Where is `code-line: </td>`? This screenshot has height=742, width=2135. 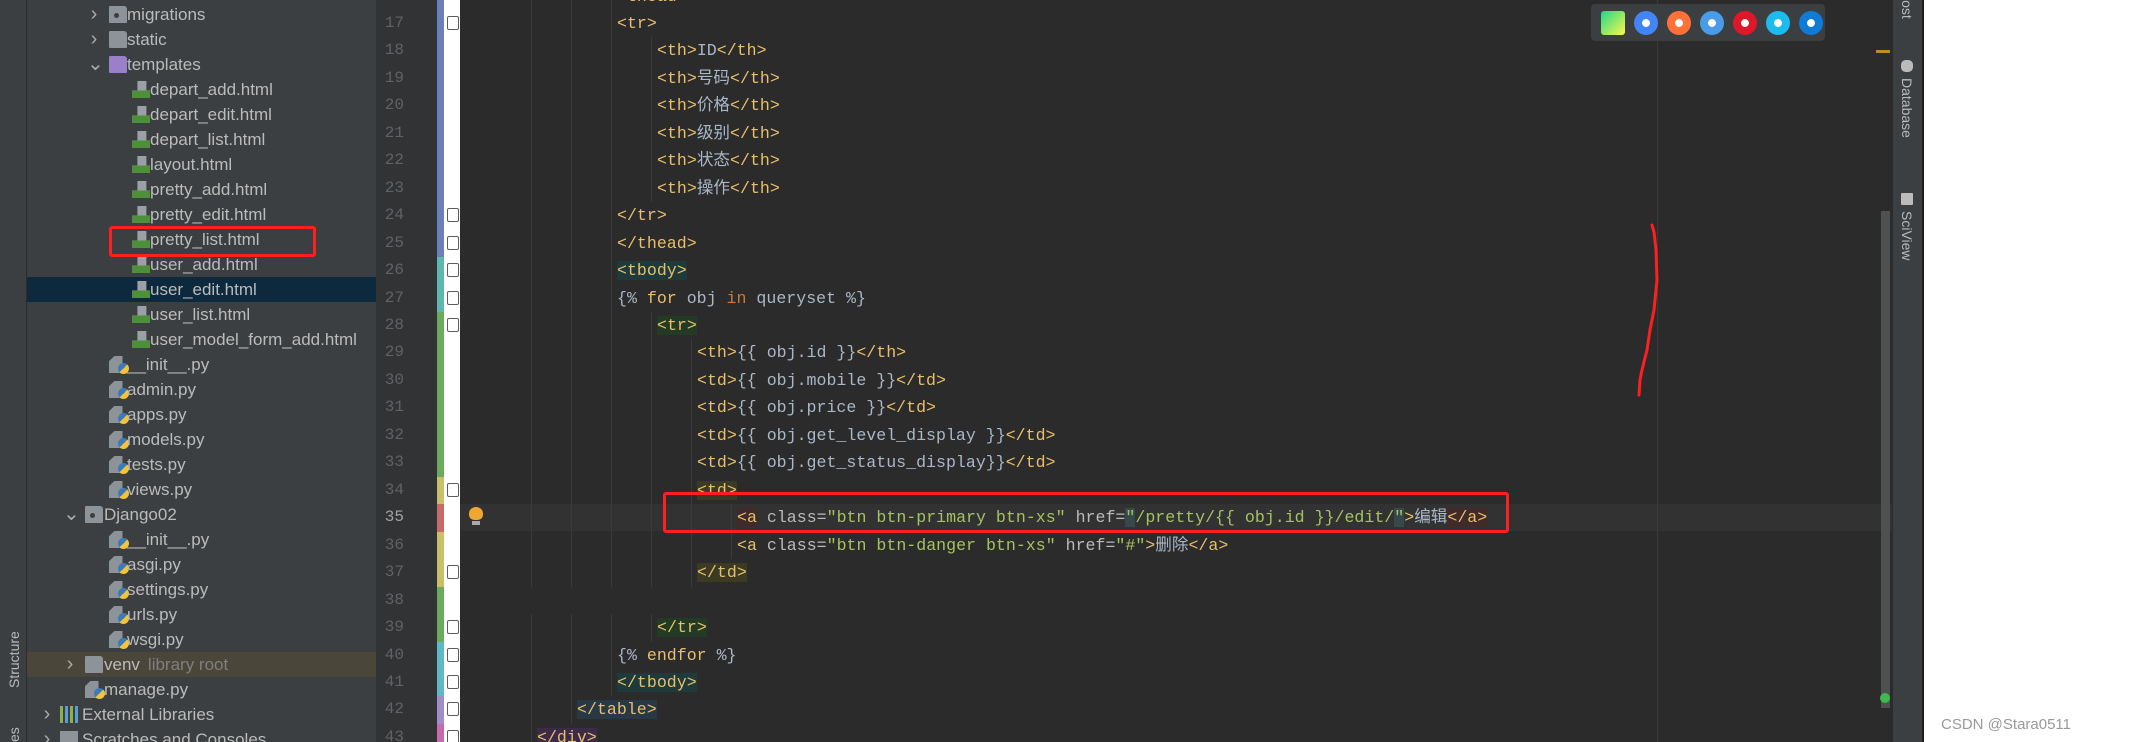
code-line: </td> is located at coordinates (722, 572).